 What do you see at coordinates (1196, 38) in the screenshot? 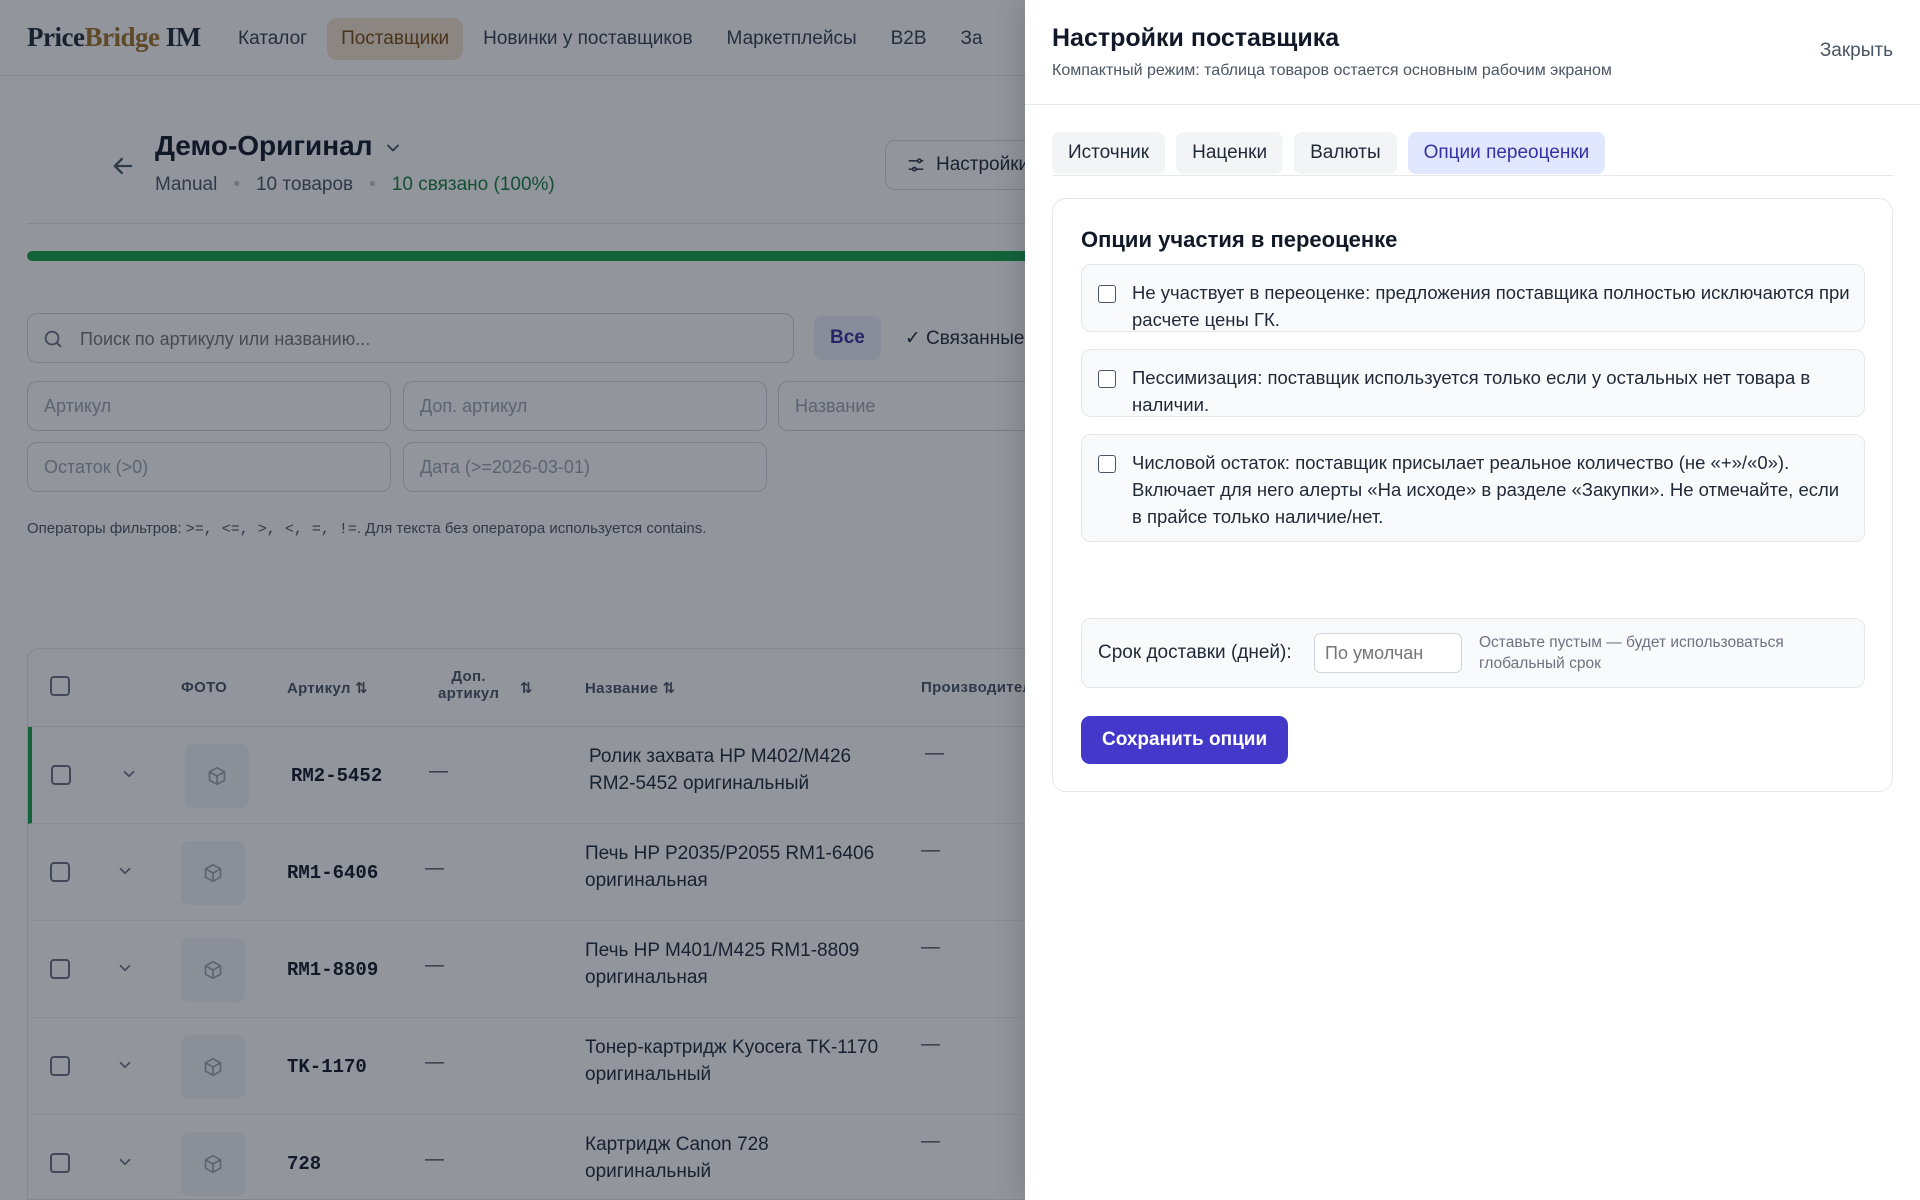
I see `drawer-title: Настройки поставщика` at bounding box center [1196, 38].